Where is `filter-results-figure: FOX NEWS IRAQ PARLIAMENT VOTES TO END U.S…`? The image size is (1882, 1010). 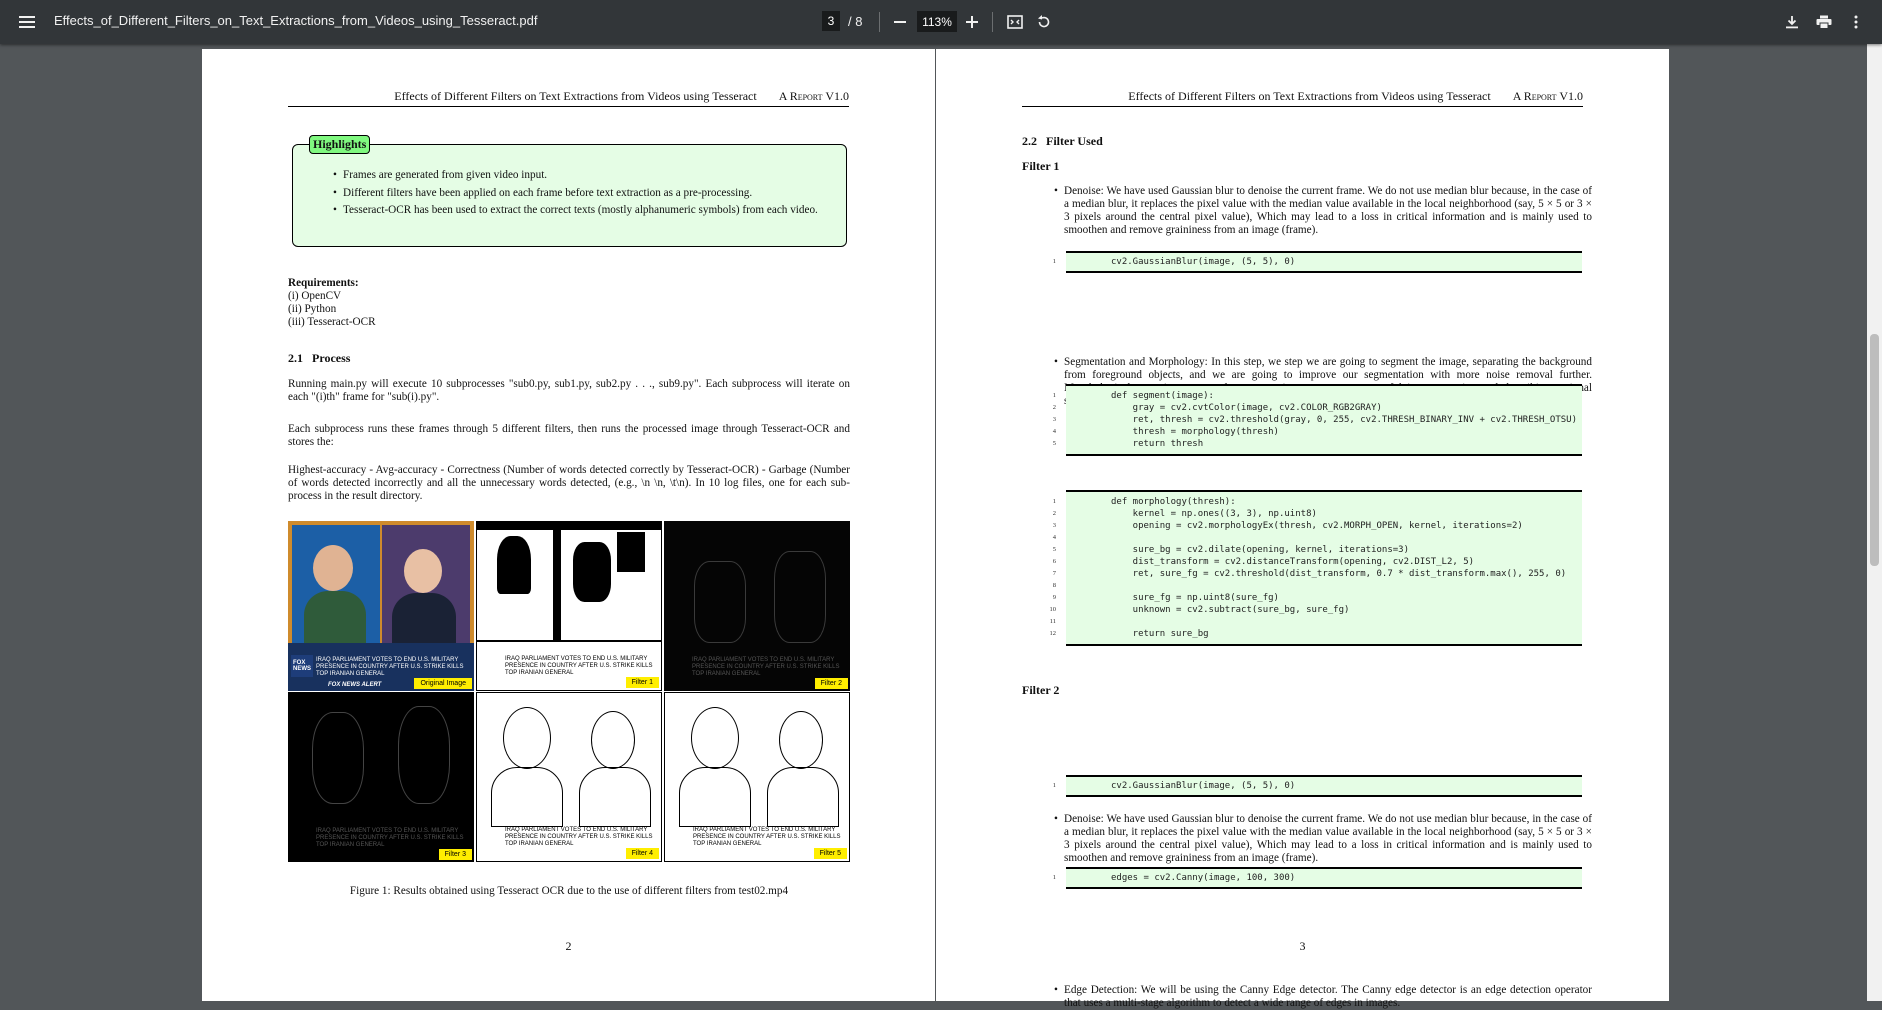
filter-results-figure: FOX NEWS IRAQ PARLIAMENT VOTES TO END U.S… is located at coordinates (569, 691).